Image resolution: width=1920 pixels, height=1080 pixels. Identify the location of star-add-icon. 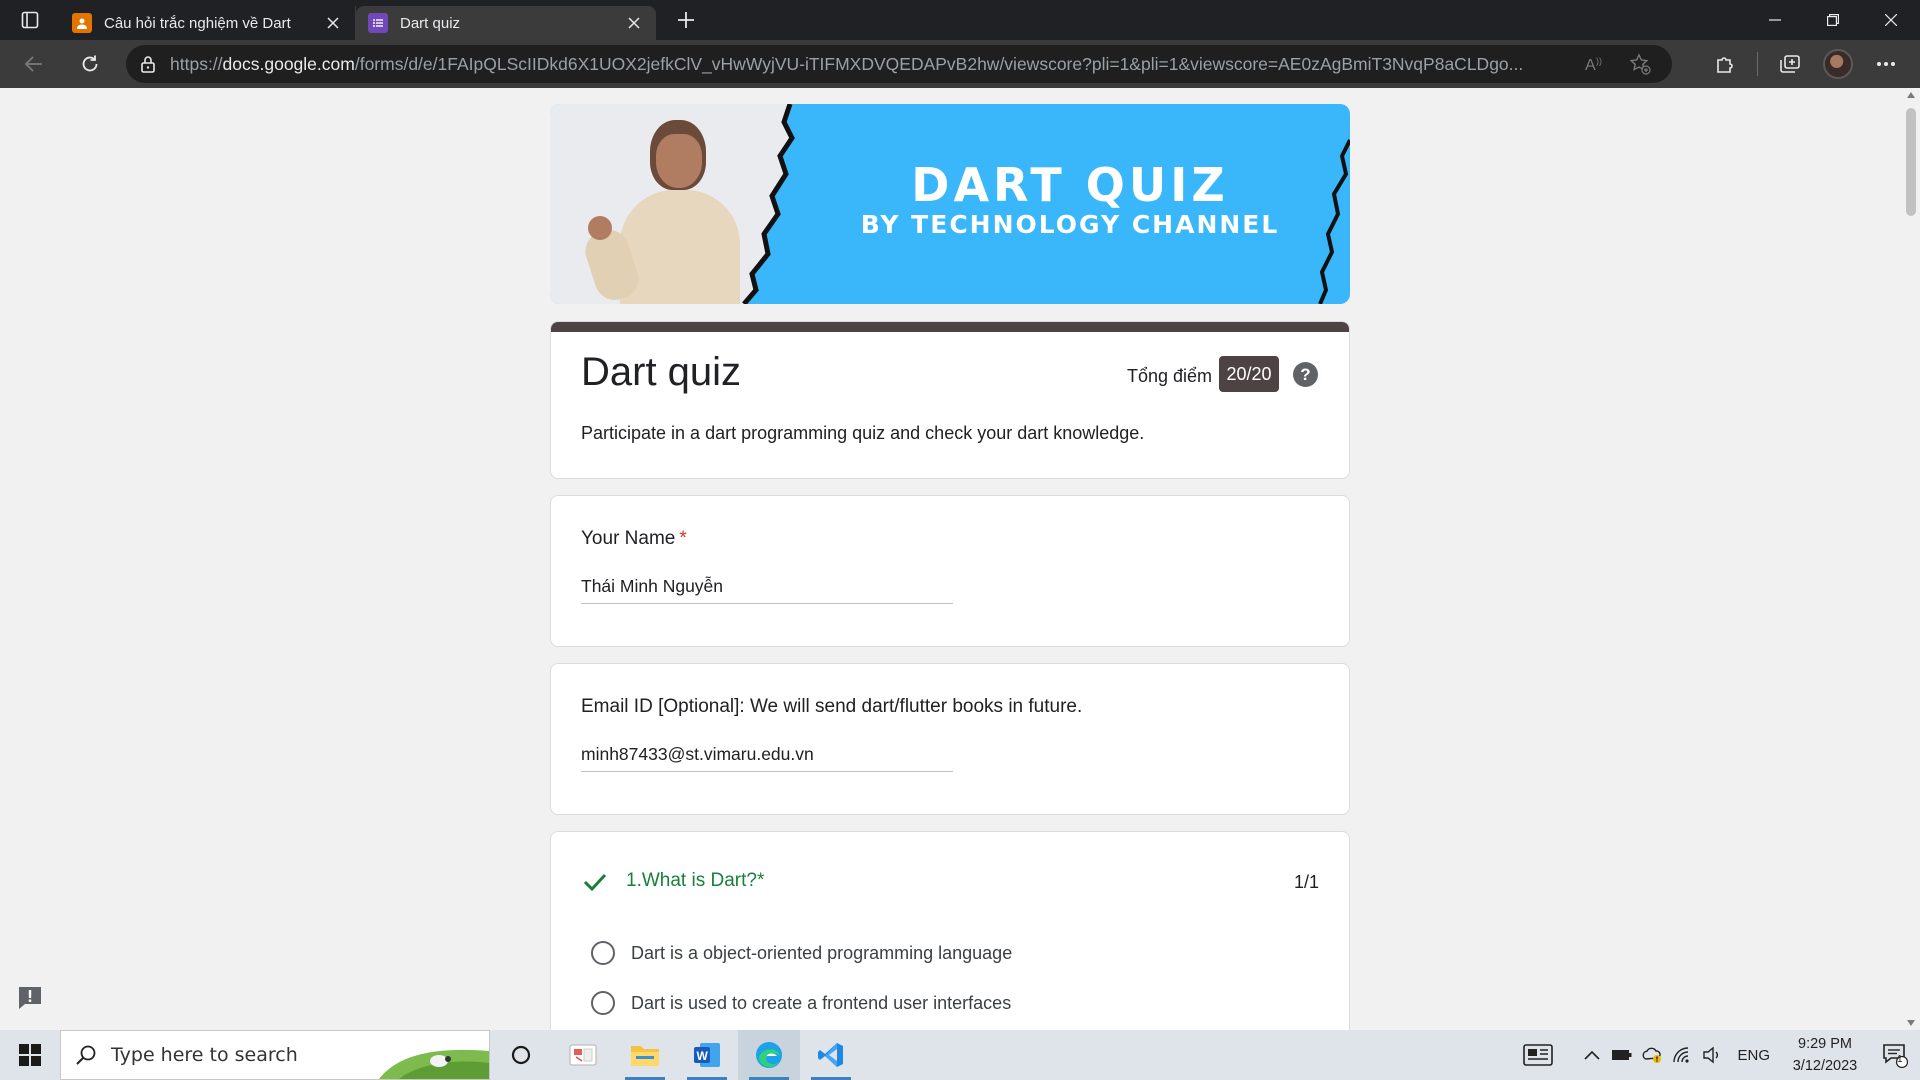
(1640, 64).